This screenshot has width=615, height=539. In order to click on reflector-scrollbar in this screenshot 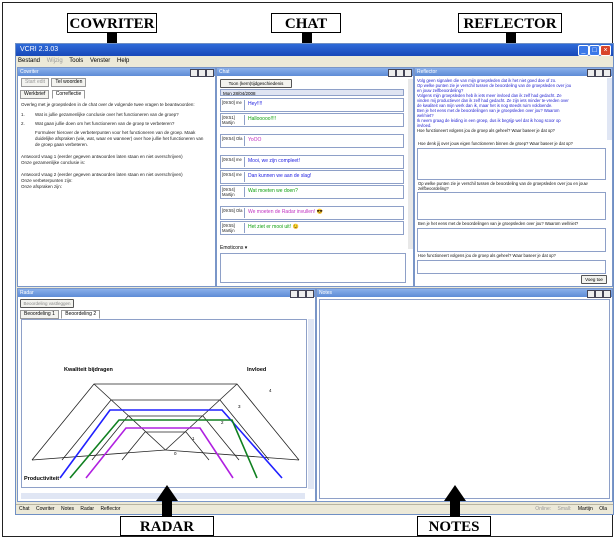, I will do `click(609, 109)`.